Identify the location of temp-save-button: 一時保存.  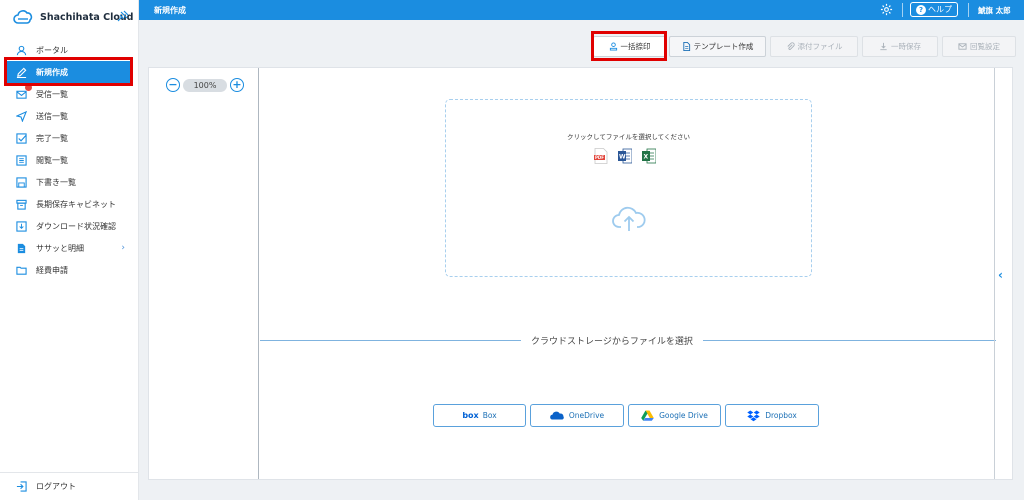
(900, 46).